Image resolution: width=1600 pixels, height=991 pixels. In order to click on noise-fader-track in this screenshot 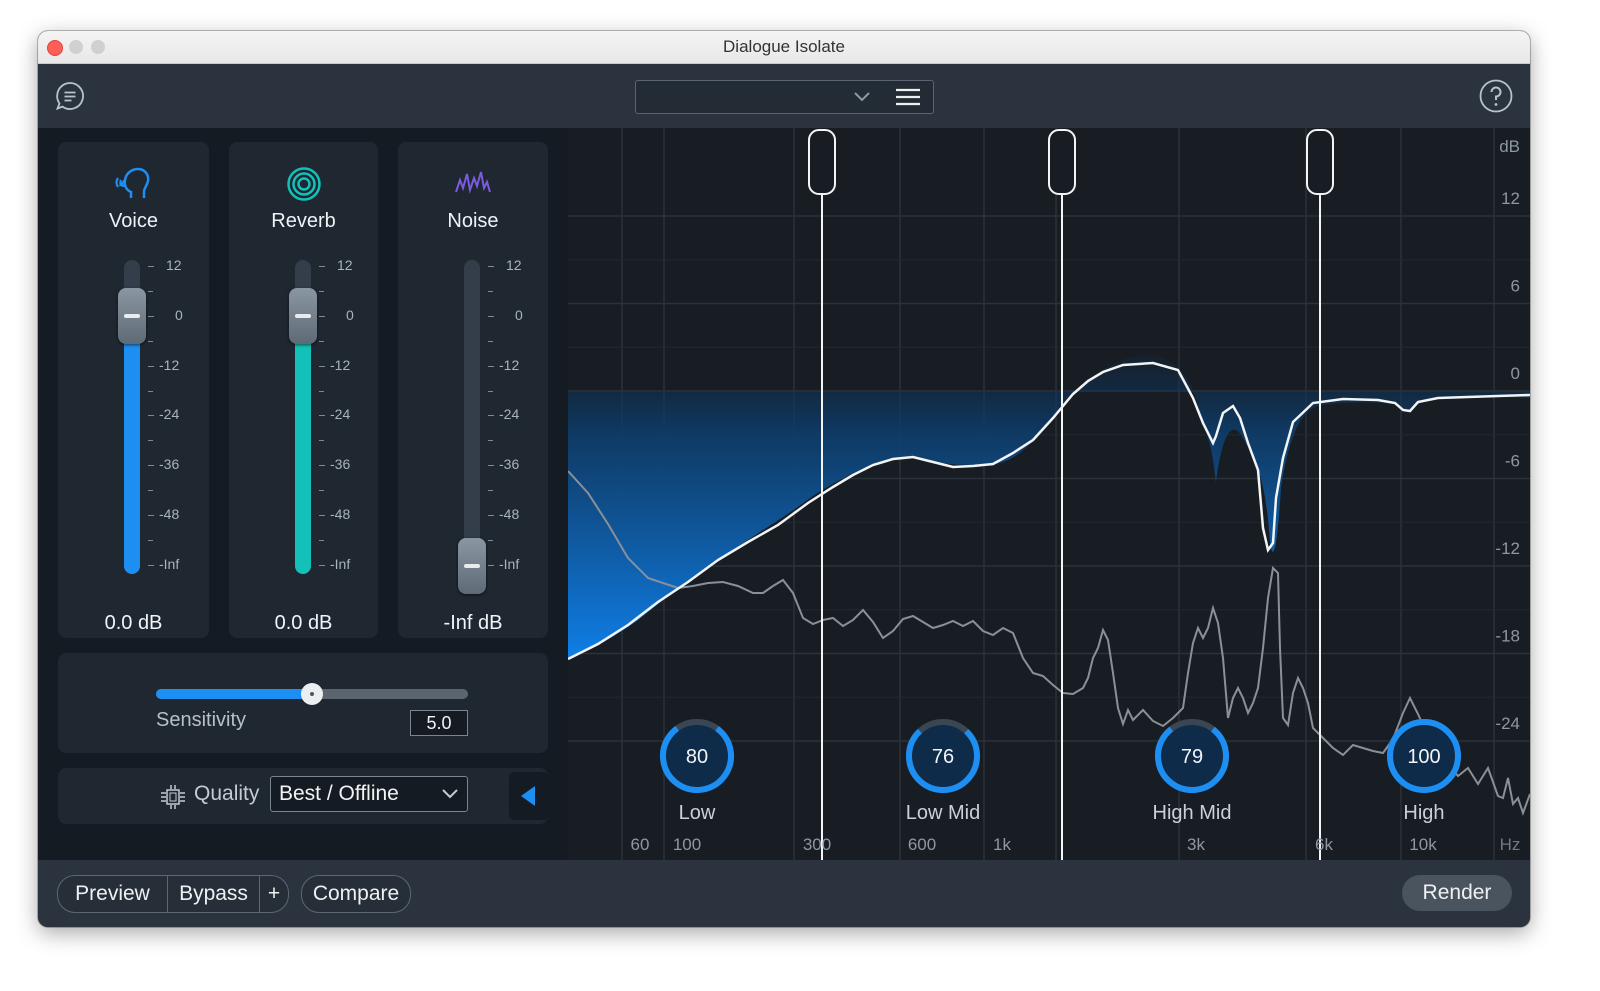, I will do `click(472, 427)`.